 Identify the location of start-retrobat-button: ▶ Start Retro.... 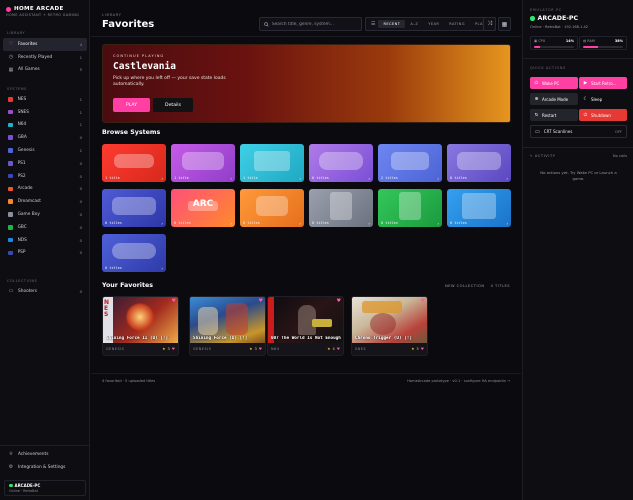
(603, 83).